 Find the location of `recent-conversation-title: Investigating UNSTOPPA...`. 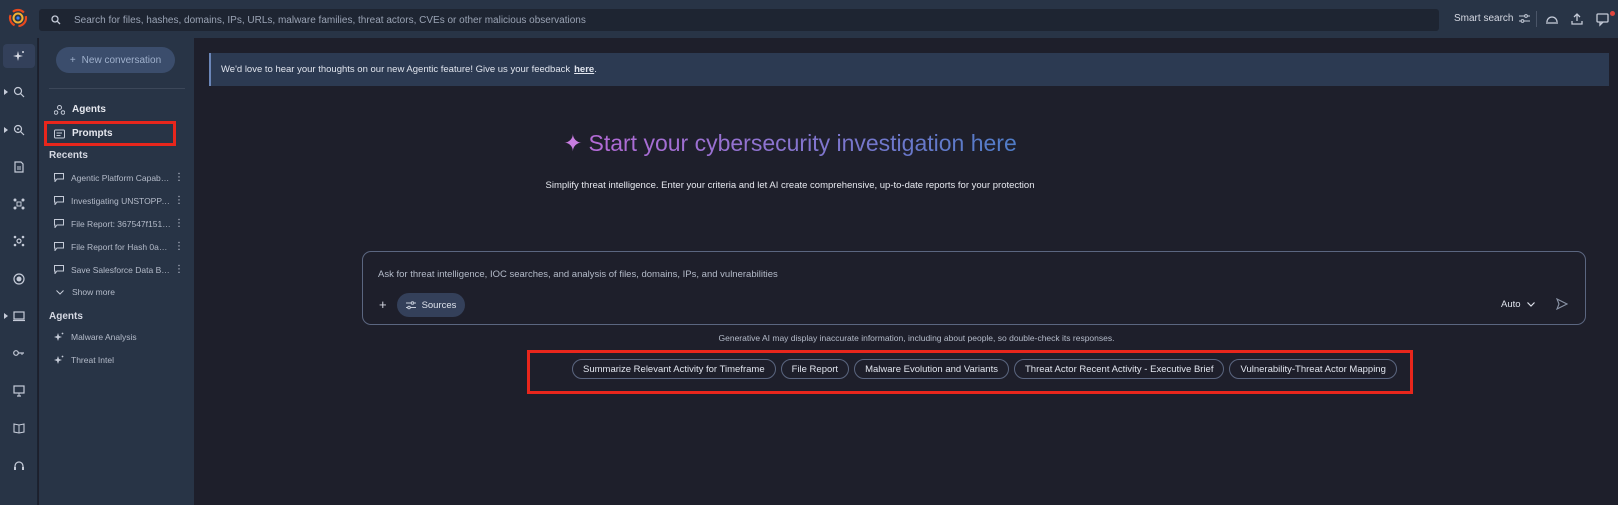

recent-conversation-title: Investigating UNSTOPPA... is located at coordinates (121, 200).